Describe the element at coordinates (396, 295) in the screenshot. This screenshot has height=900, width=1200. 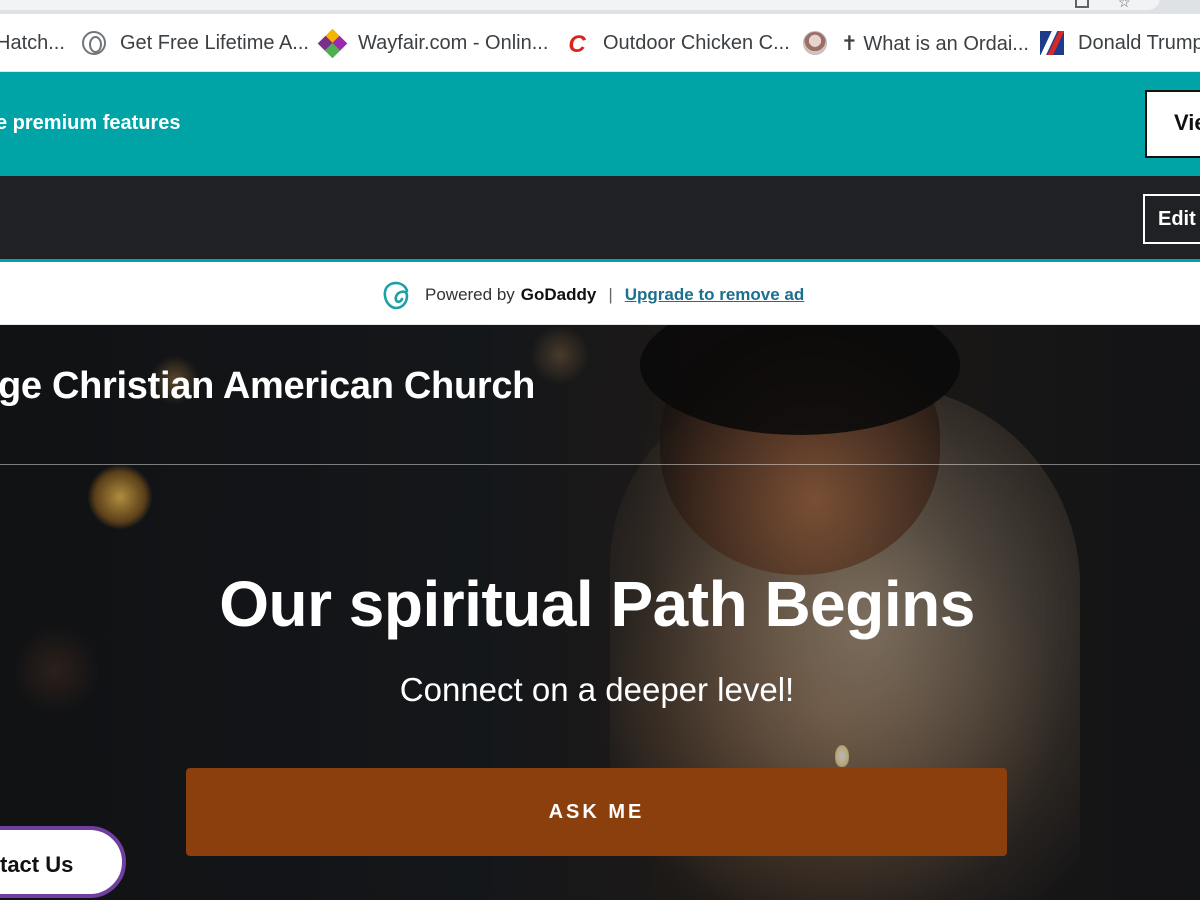
I see `godaddy-logo-icon` at that location.